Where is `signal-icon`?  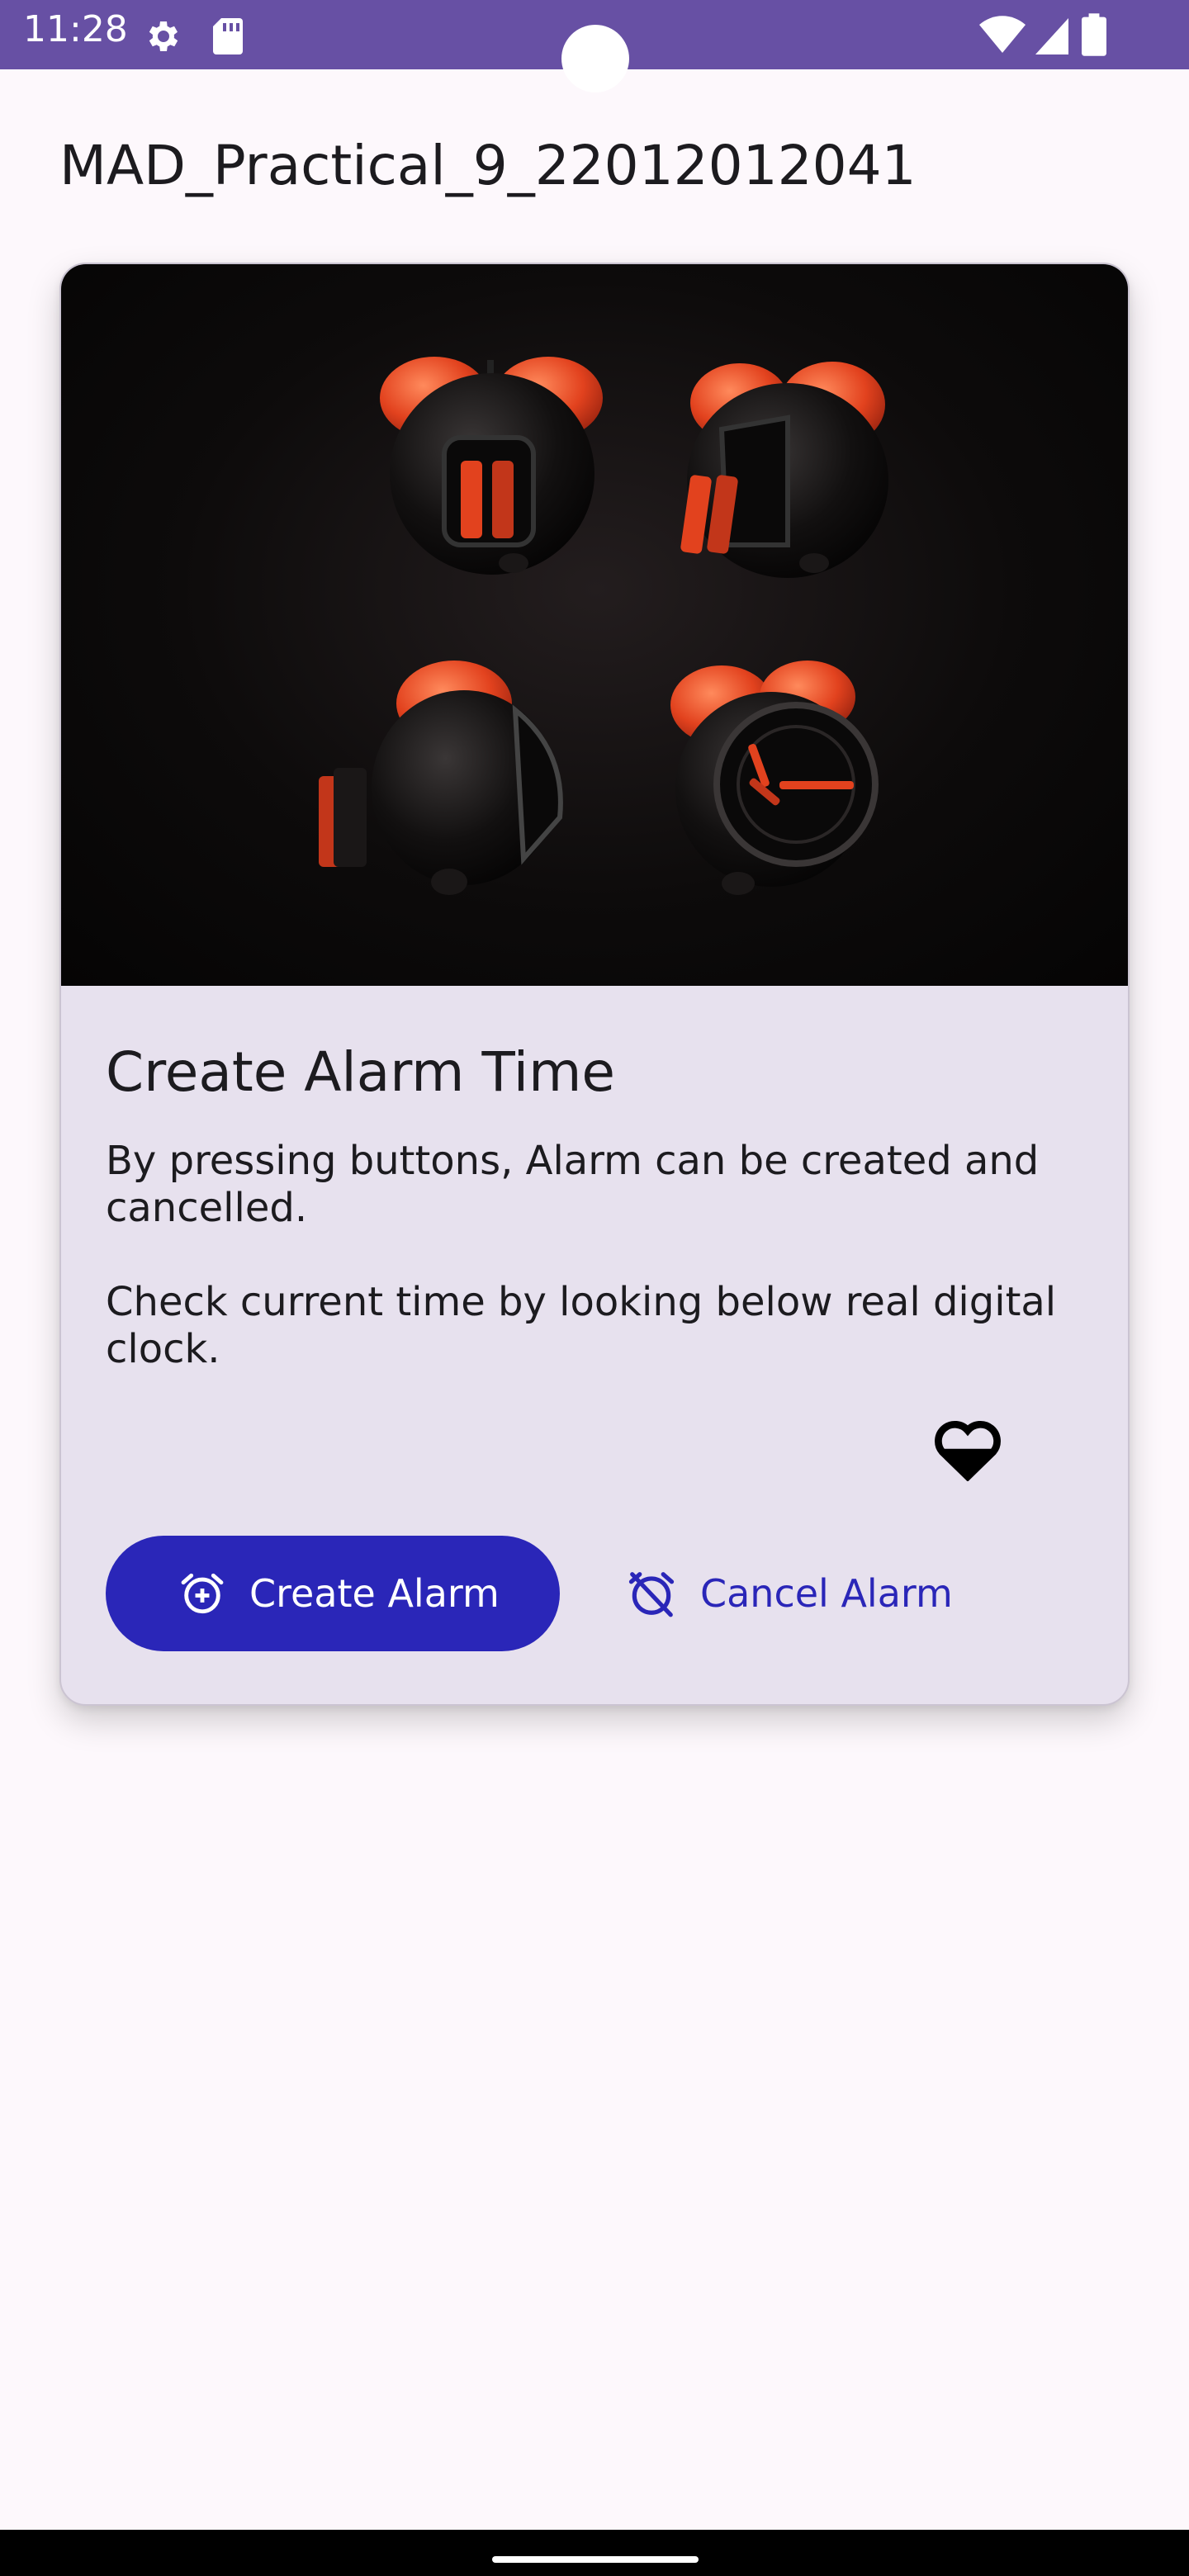
signal-icon is located at coordinates (1051, 36).